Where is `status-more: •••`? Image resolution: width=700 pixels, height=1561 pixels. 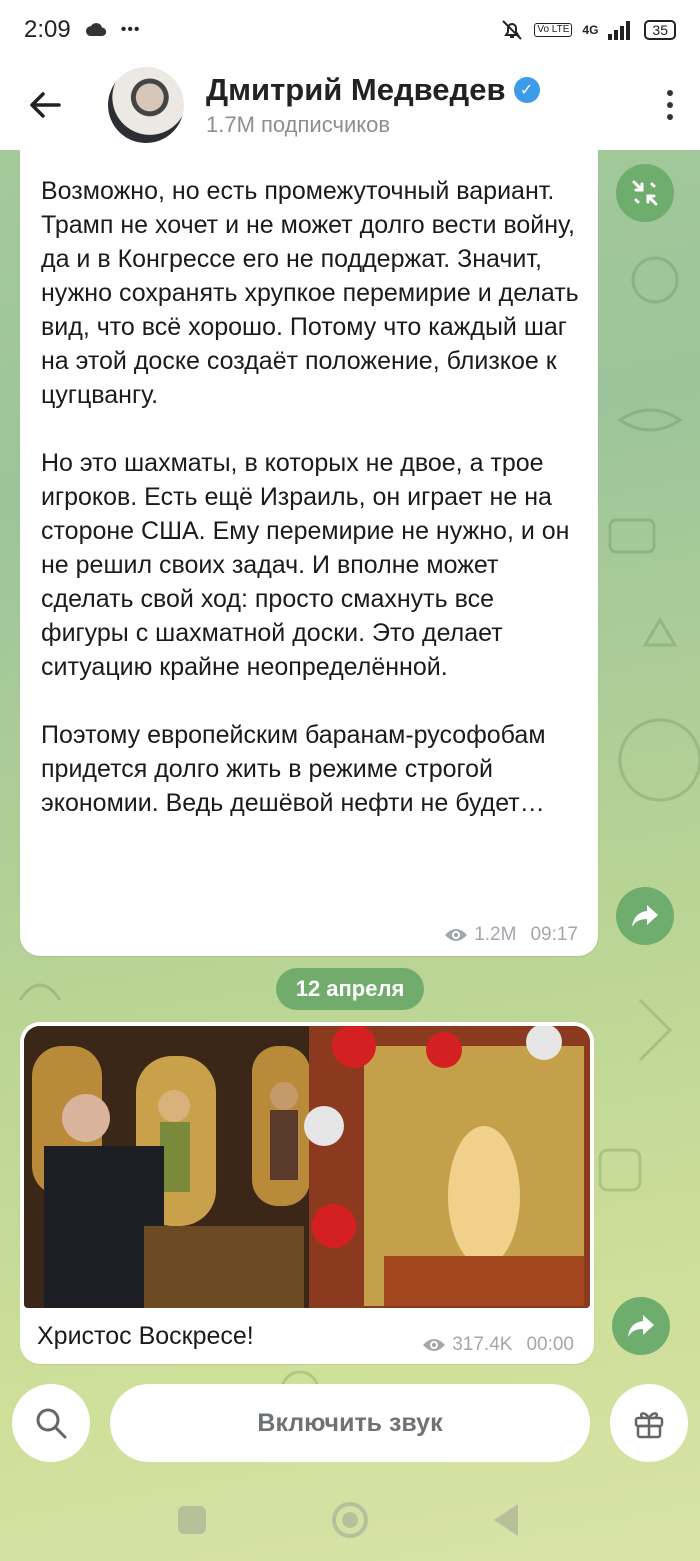
status-more: ••• is located at coordinates (130, 29).